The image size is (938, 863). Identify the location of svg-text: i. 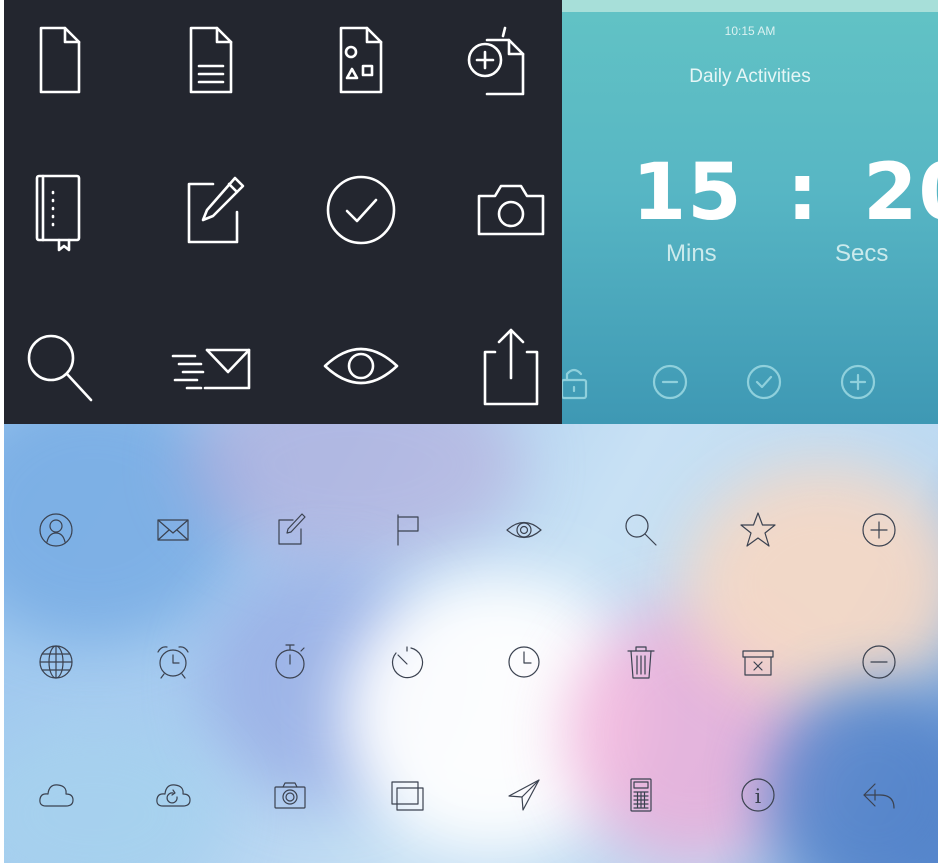
(758, 796).